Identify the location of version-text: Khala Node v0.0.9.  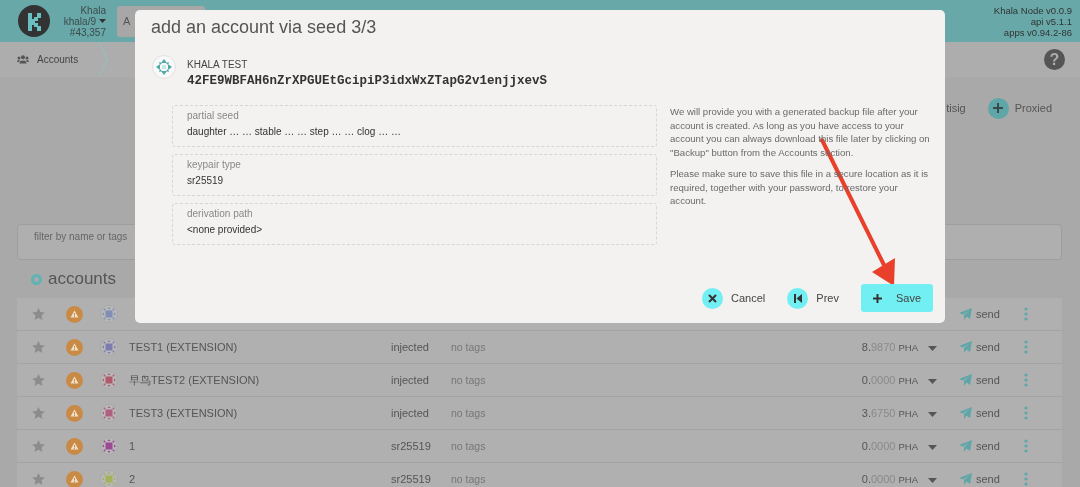
(1032, 10).